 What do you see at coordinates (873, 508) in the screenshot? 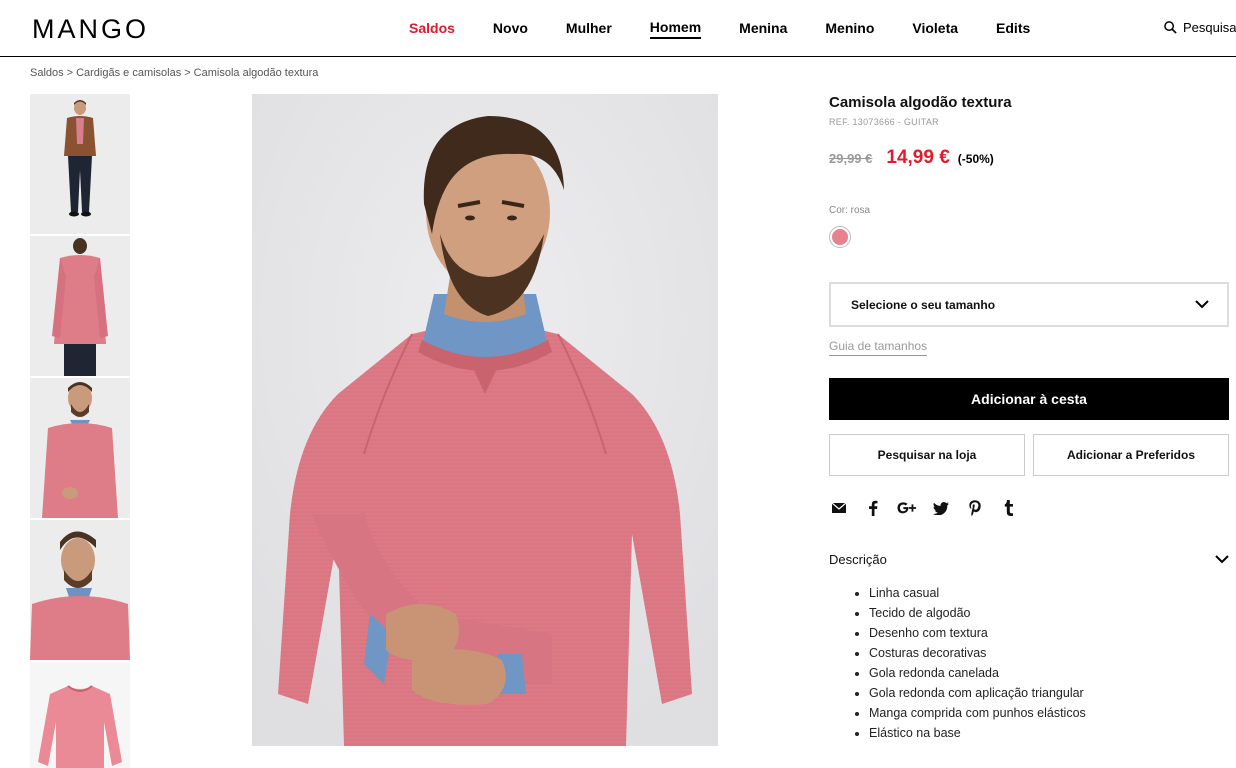
I see `facebook-icon` at bounding box center [873, 508].